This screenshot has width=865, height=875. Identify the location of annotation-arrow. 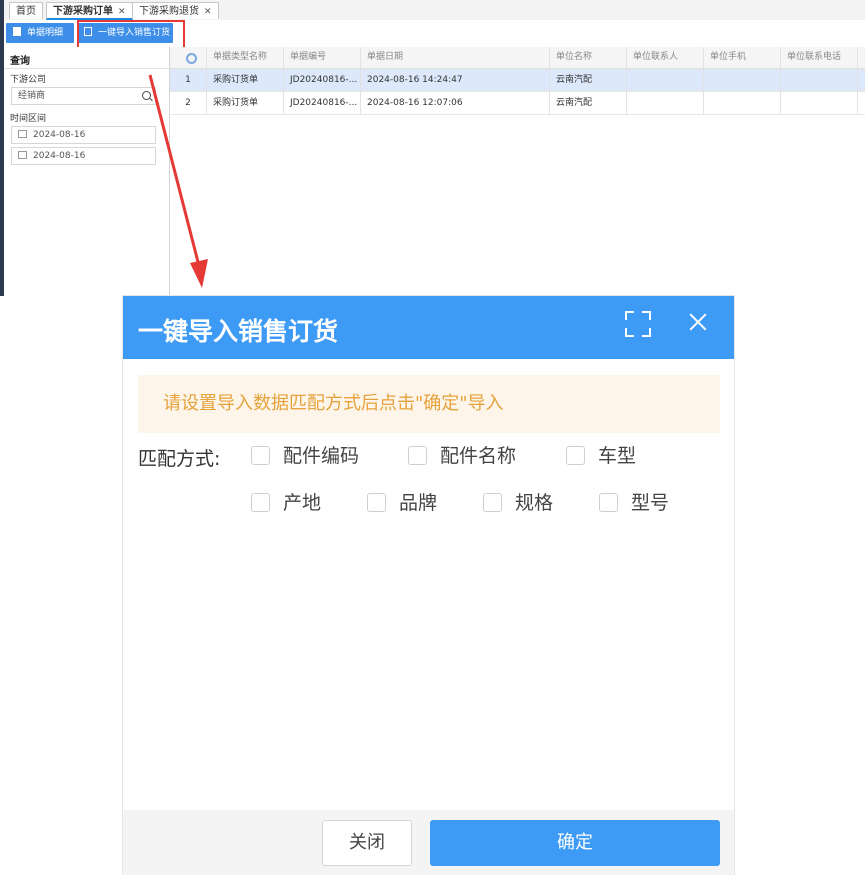
(178, 181).